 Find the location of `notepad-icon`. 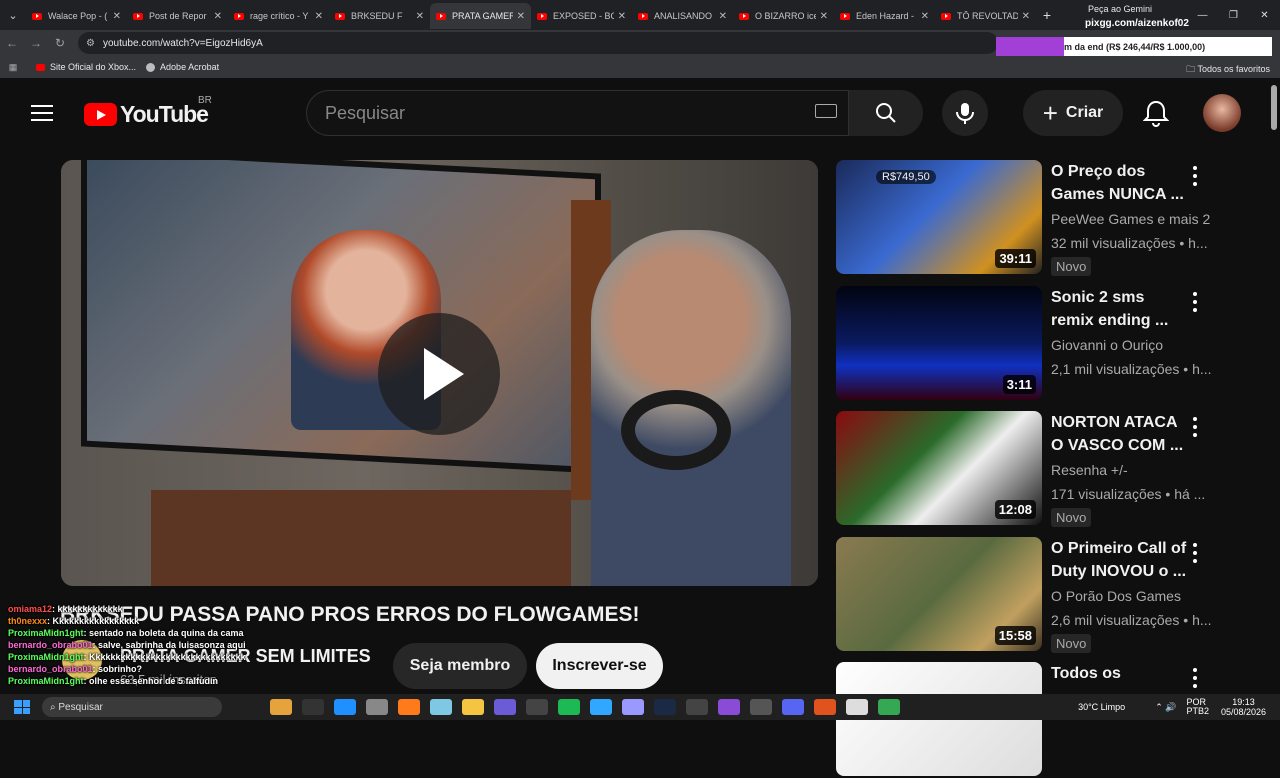

notepad-icon is located at coordinates (857, 707).